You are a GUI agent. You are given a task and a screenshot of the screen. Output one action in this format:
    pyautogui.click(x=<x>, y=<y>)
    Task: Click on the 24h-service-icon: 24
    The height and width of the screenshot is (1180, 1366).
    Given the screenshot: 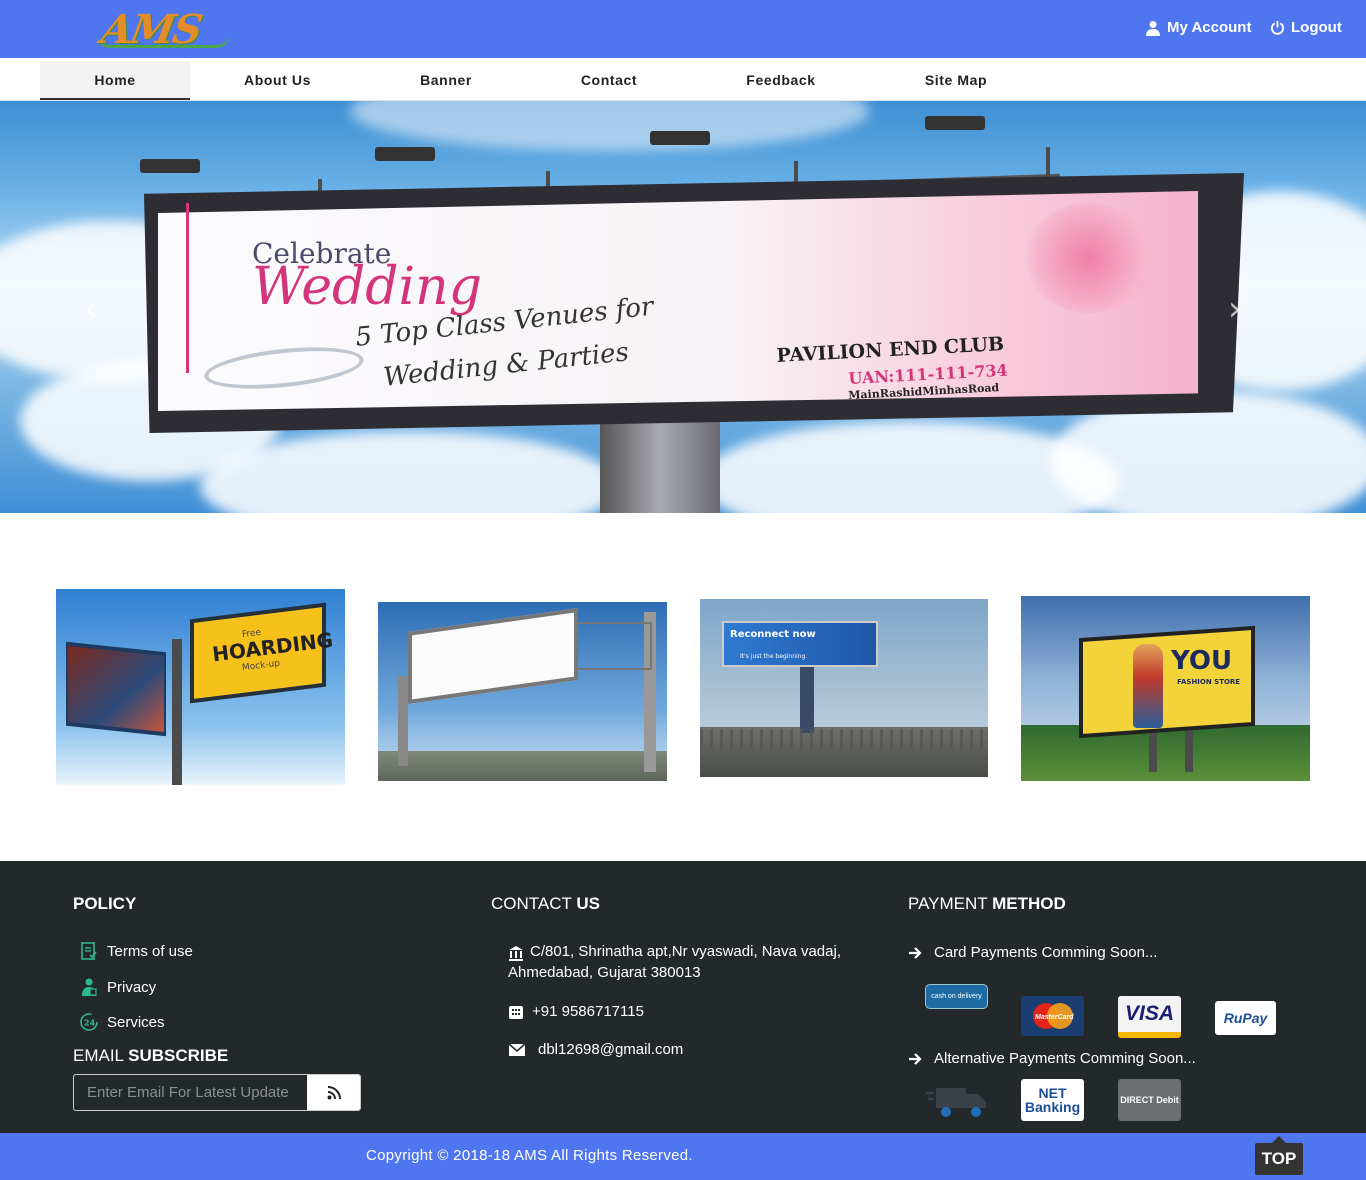 What is the action you would take?
    pyautogui.click(x=89, y=1022)
    